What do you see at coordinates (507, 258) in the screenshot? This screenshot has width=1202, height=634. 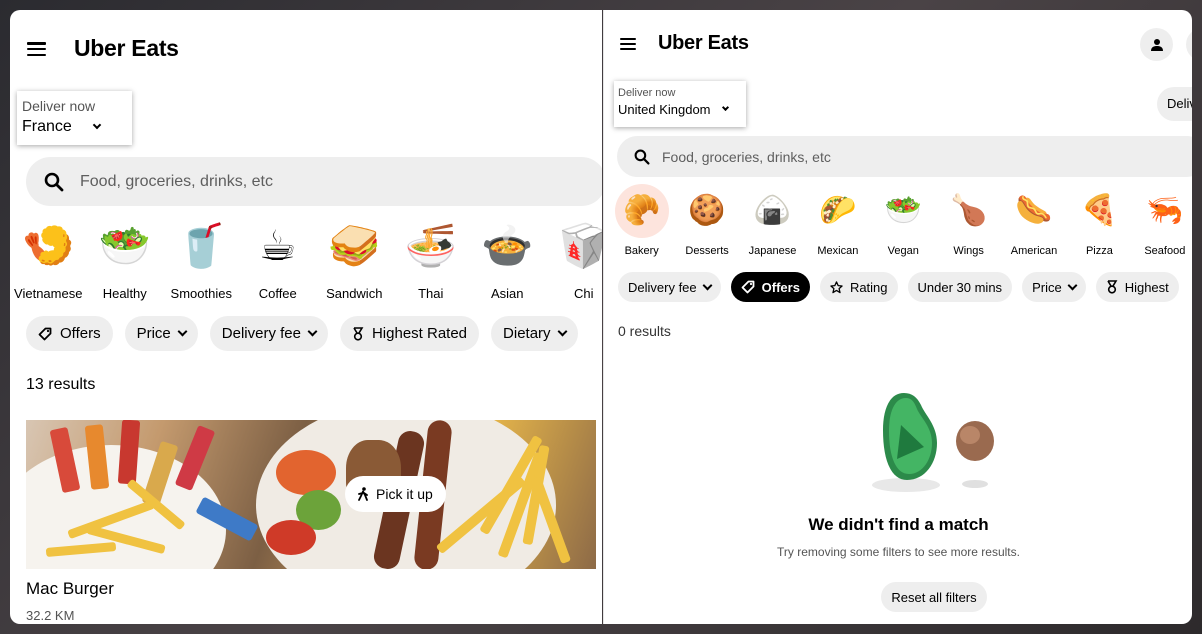 I see `category-asian: 🍲 Asian` at bounding box center [507, 258].